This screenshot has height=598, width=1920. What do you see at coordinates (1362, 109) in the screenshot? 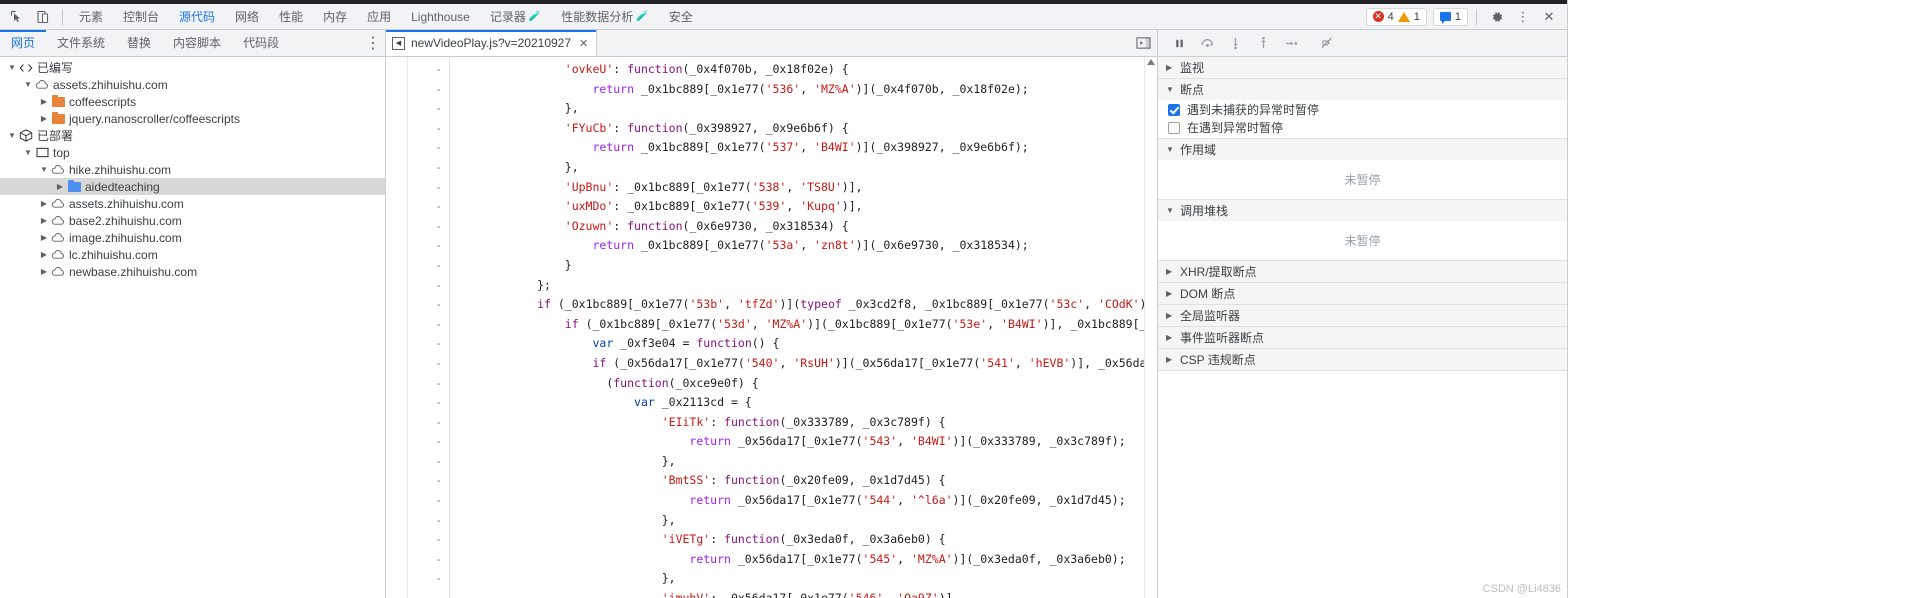
I see `pause-on-uncaught-exceptions-row: 遇到未捕获的异常时暂停` at bounding box center [1362, 109].